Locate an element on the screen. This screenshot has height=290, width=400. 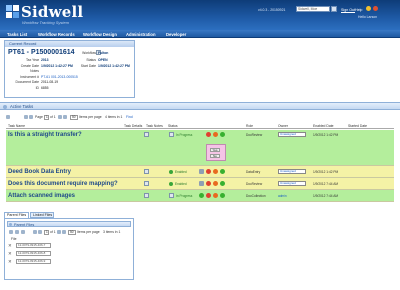
active-tasks-title: Active Tasks is located at coordinates (22, 106).